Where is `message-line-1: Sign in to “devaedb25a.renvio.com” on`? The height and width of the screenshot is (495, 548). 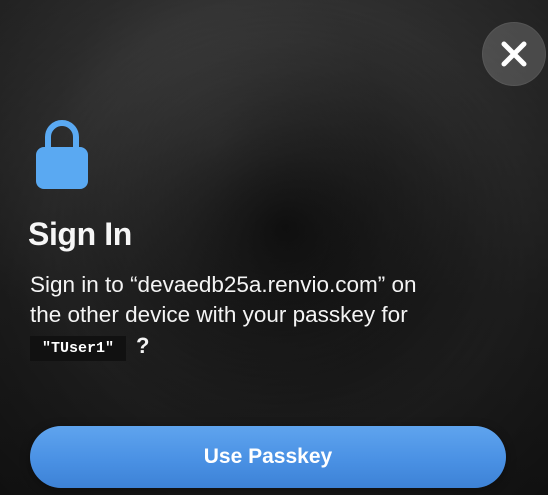
message-line-1: Sign in to “devaedb25a.renvio.com” on is located at coordinates (223, 284).